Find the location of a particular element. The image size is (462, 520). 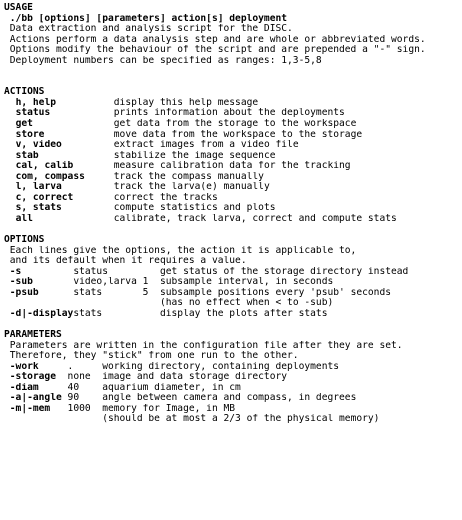

option-action: video,larva is located at coordinates (108, 282).